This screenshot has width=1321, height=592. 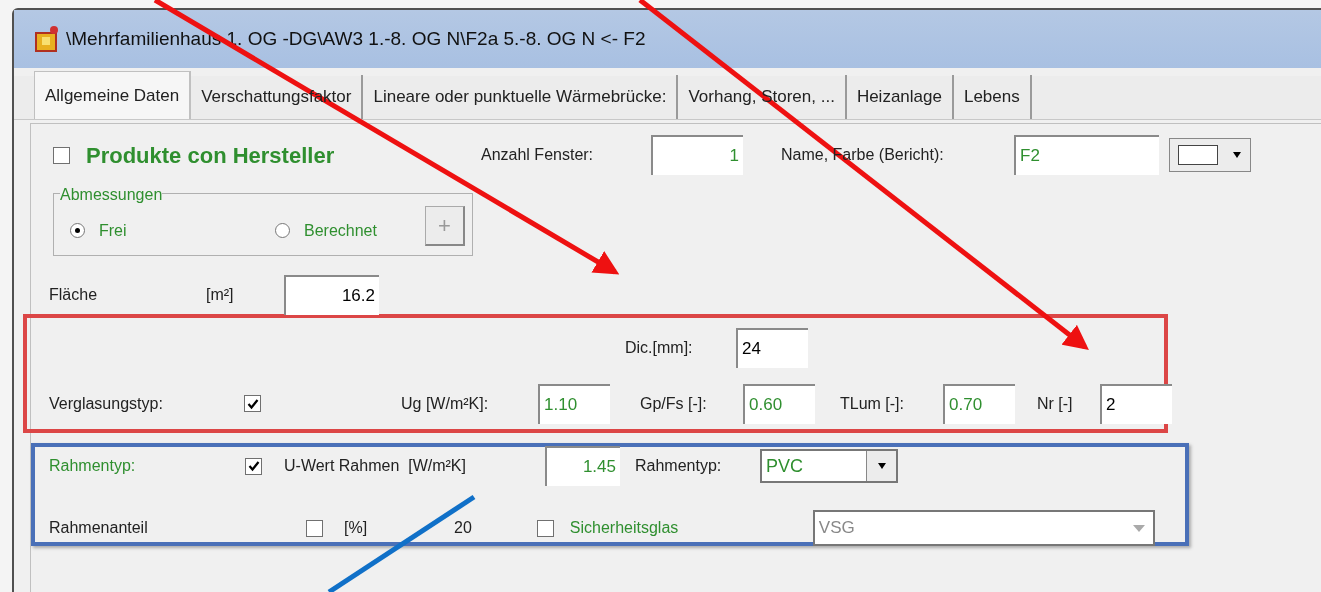 What do you see at coordinates (582, 466) in the screenshot?
I see `input-field: 1.45` at bounding box center [582, 466].